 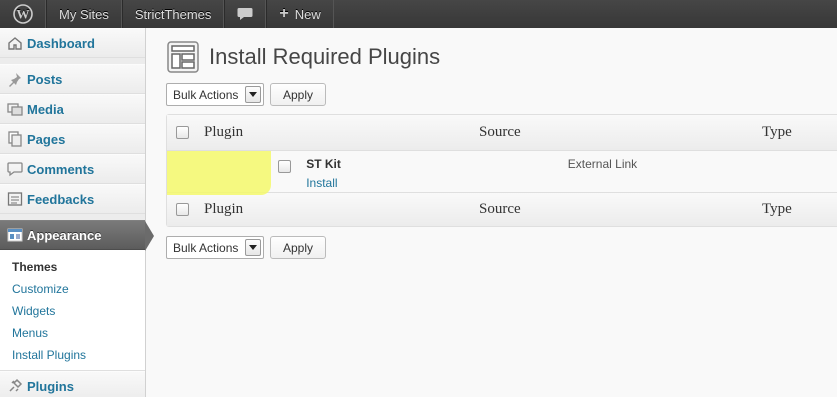 I want to click on my-sites-menu: My Sites, so click(x=84, y=14).